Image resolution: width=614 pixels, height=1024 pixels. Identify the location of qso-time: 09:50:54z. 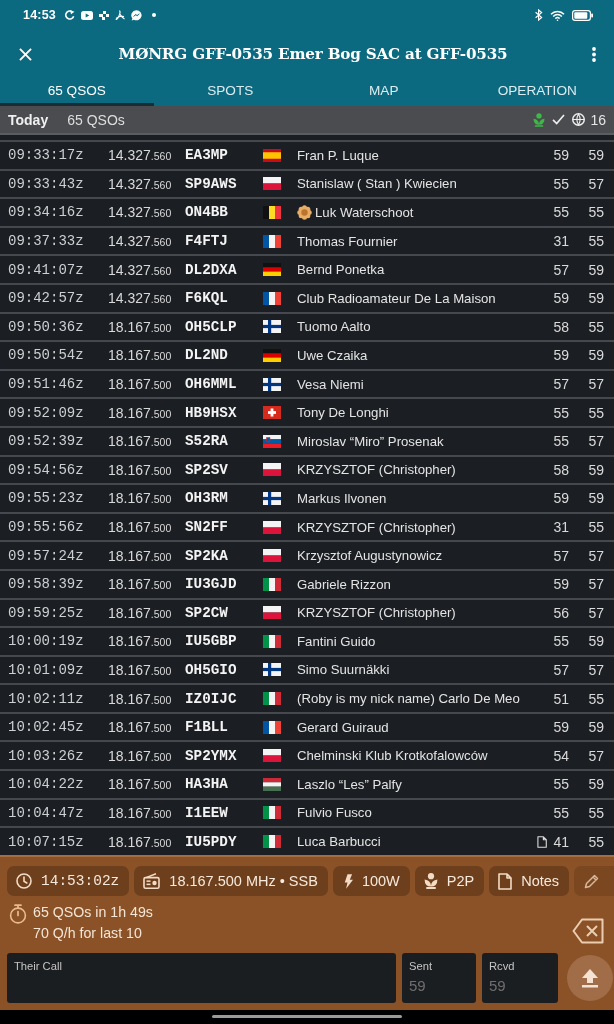
(46, 355).